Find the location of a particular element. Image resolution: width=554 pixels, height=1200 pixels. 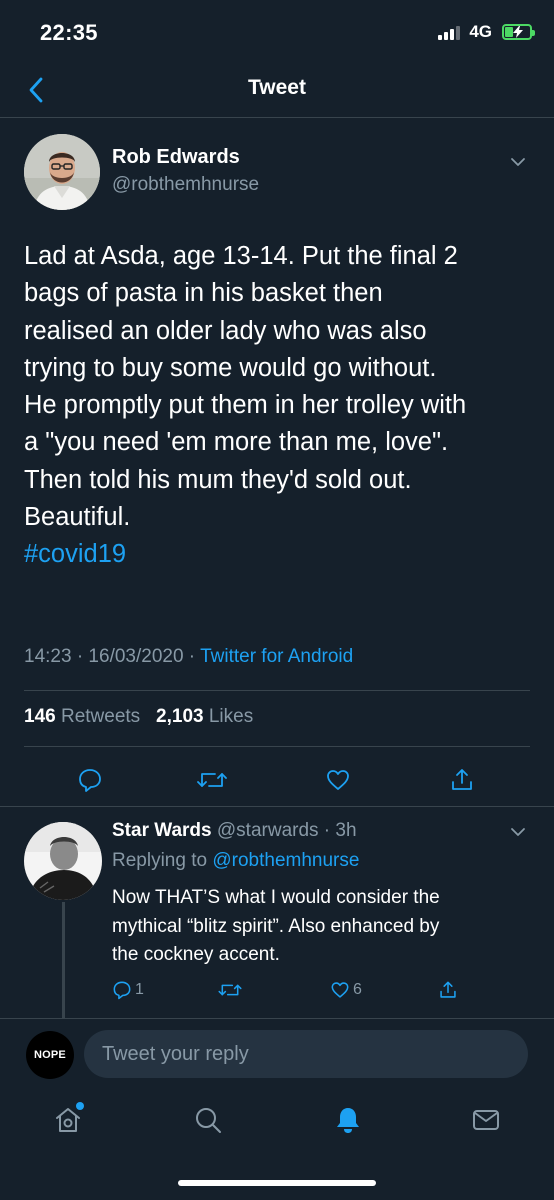

retweets-stat: 146 Retweets is located at coordinates (82, 716).